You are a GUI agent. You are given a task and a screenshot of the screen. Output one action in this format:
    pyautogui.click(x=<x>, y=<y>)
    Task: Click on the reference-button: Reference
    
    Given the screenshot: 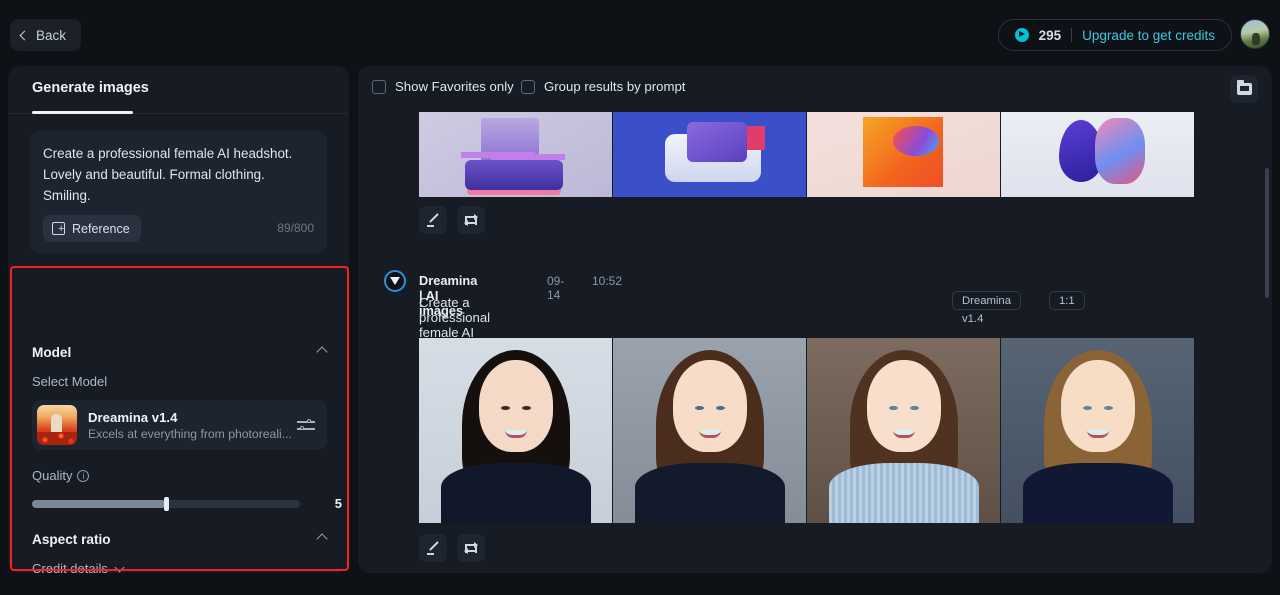 What is the action you would take?
    pyautogui.click(x=92, y=228)
    